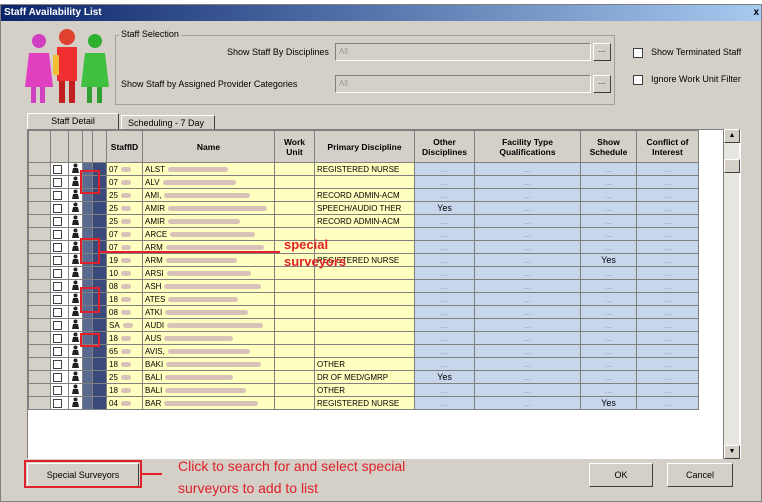 This screenshot has height=502, width=762. What do you see at coordinates (463, 52) in the screenshot?
I see `disciplines-combo: All` at bounding box center [463, 52].